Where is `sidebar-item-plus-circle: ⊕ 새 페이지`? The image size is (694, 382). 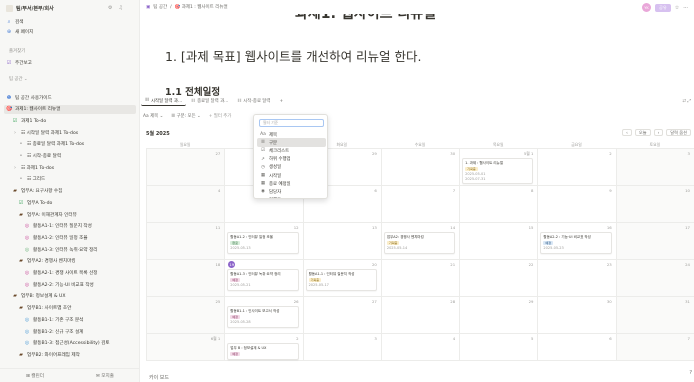 sidebar-item-plus-circle: ⊕ 새 페이지 is located at coordinates (72, 31).